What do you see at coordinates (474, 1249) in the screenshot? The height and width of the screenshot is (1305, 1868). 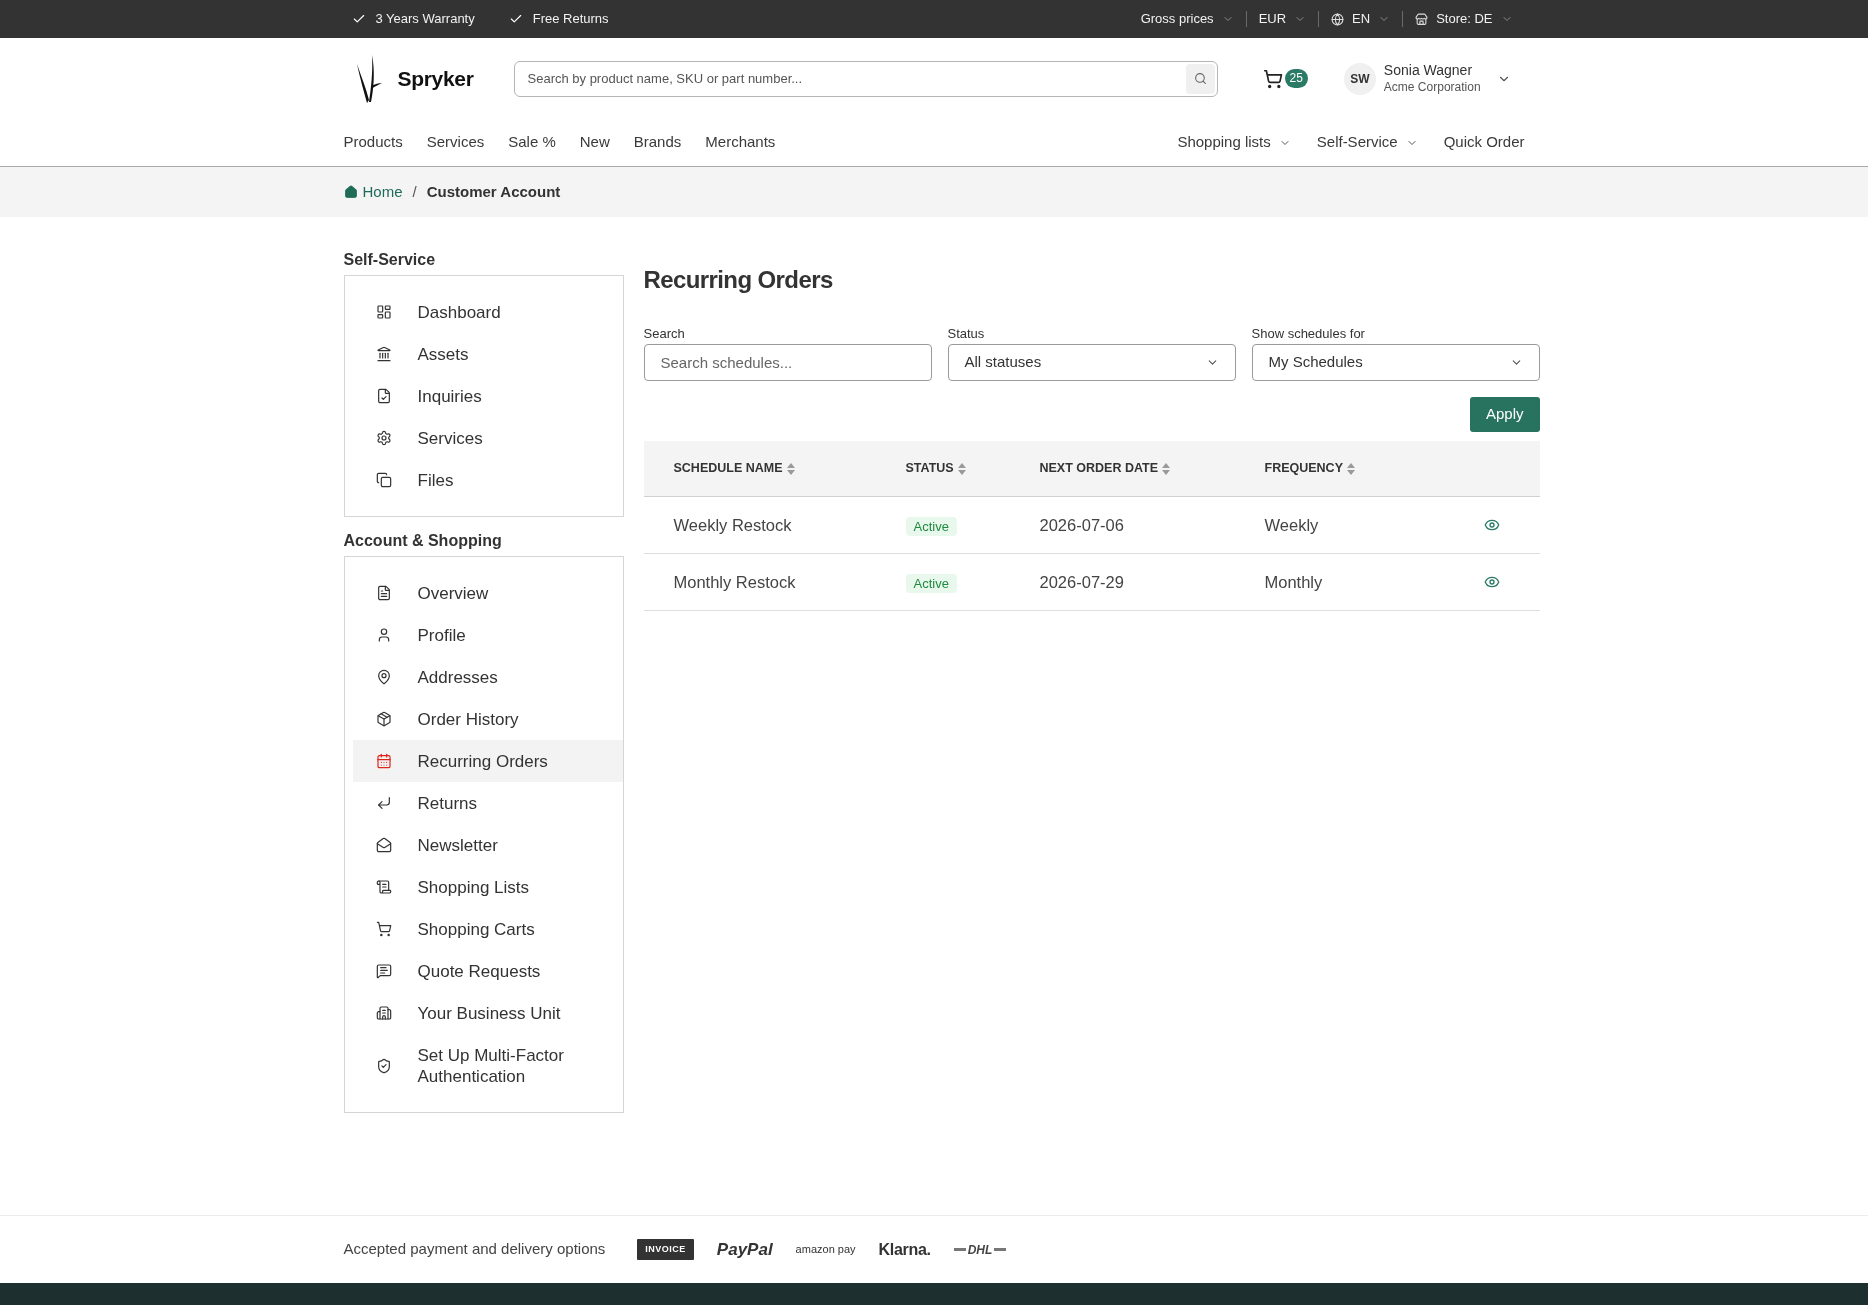 I see `payment-text: Accepted payment and delivery options` at bounding box center [474, 1249].